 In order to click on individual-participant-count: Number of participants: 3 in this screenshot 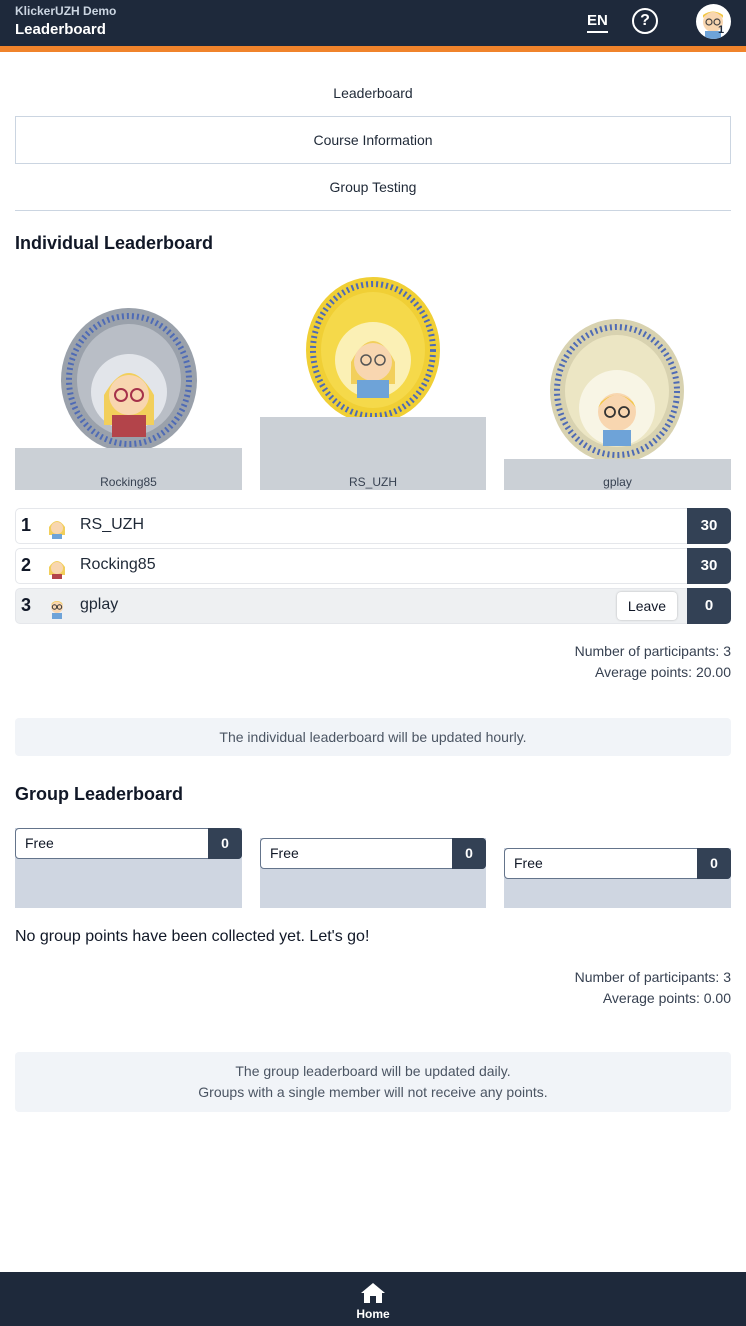, I will do `click(652, 651)`.